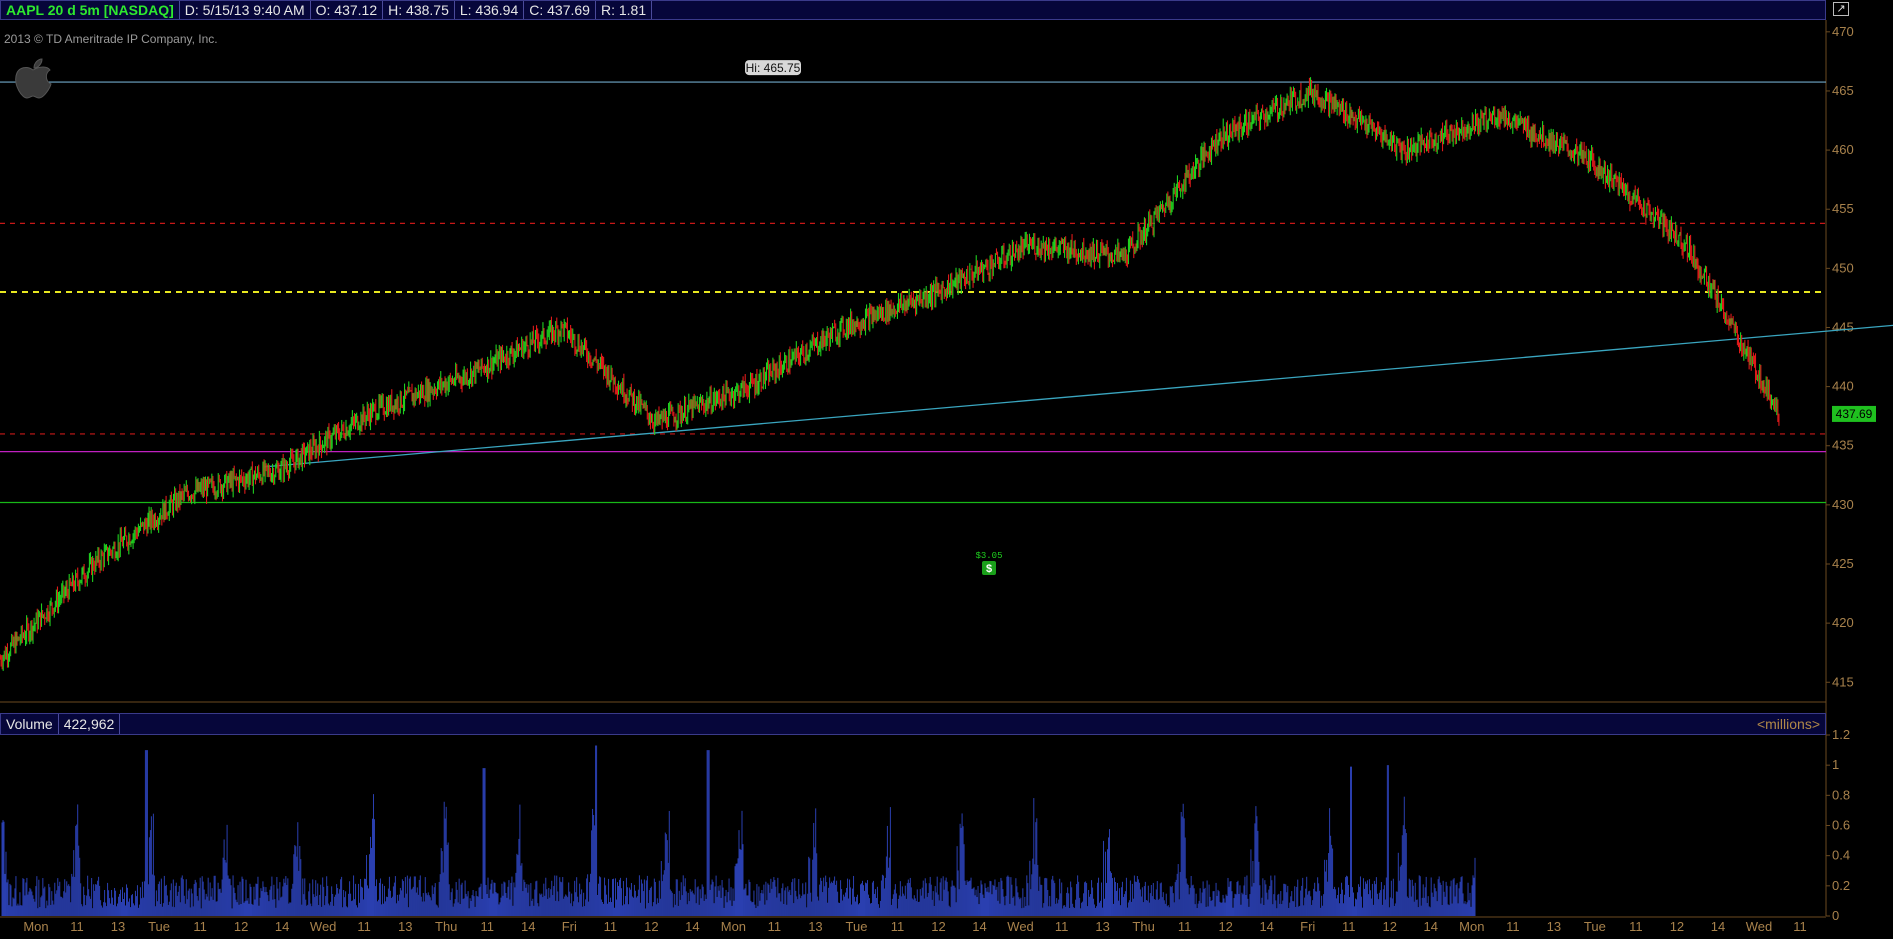 The width and height of the screenshot is (1893, 939). Describe the element at coordinates (33, 78) in the screenshot. I see `apple-logo` at that location.